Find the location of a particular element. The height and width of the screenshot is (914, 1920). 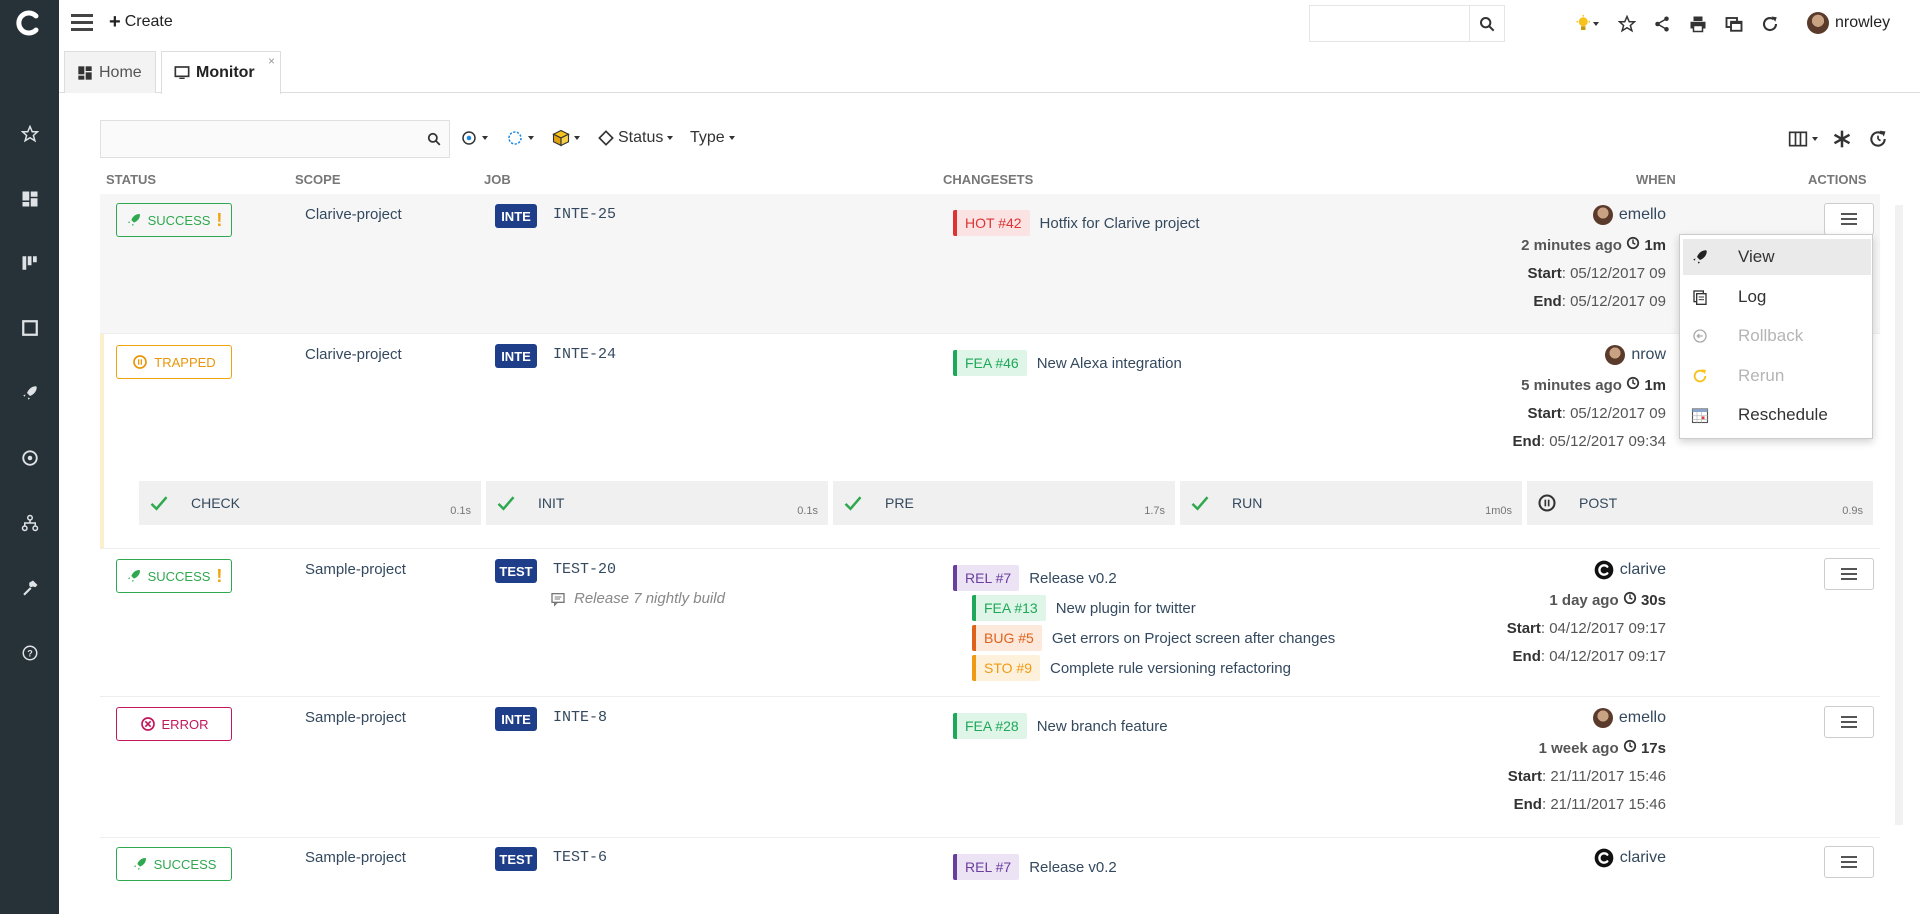

duration: 1m is located at coordinates (1655, 245).